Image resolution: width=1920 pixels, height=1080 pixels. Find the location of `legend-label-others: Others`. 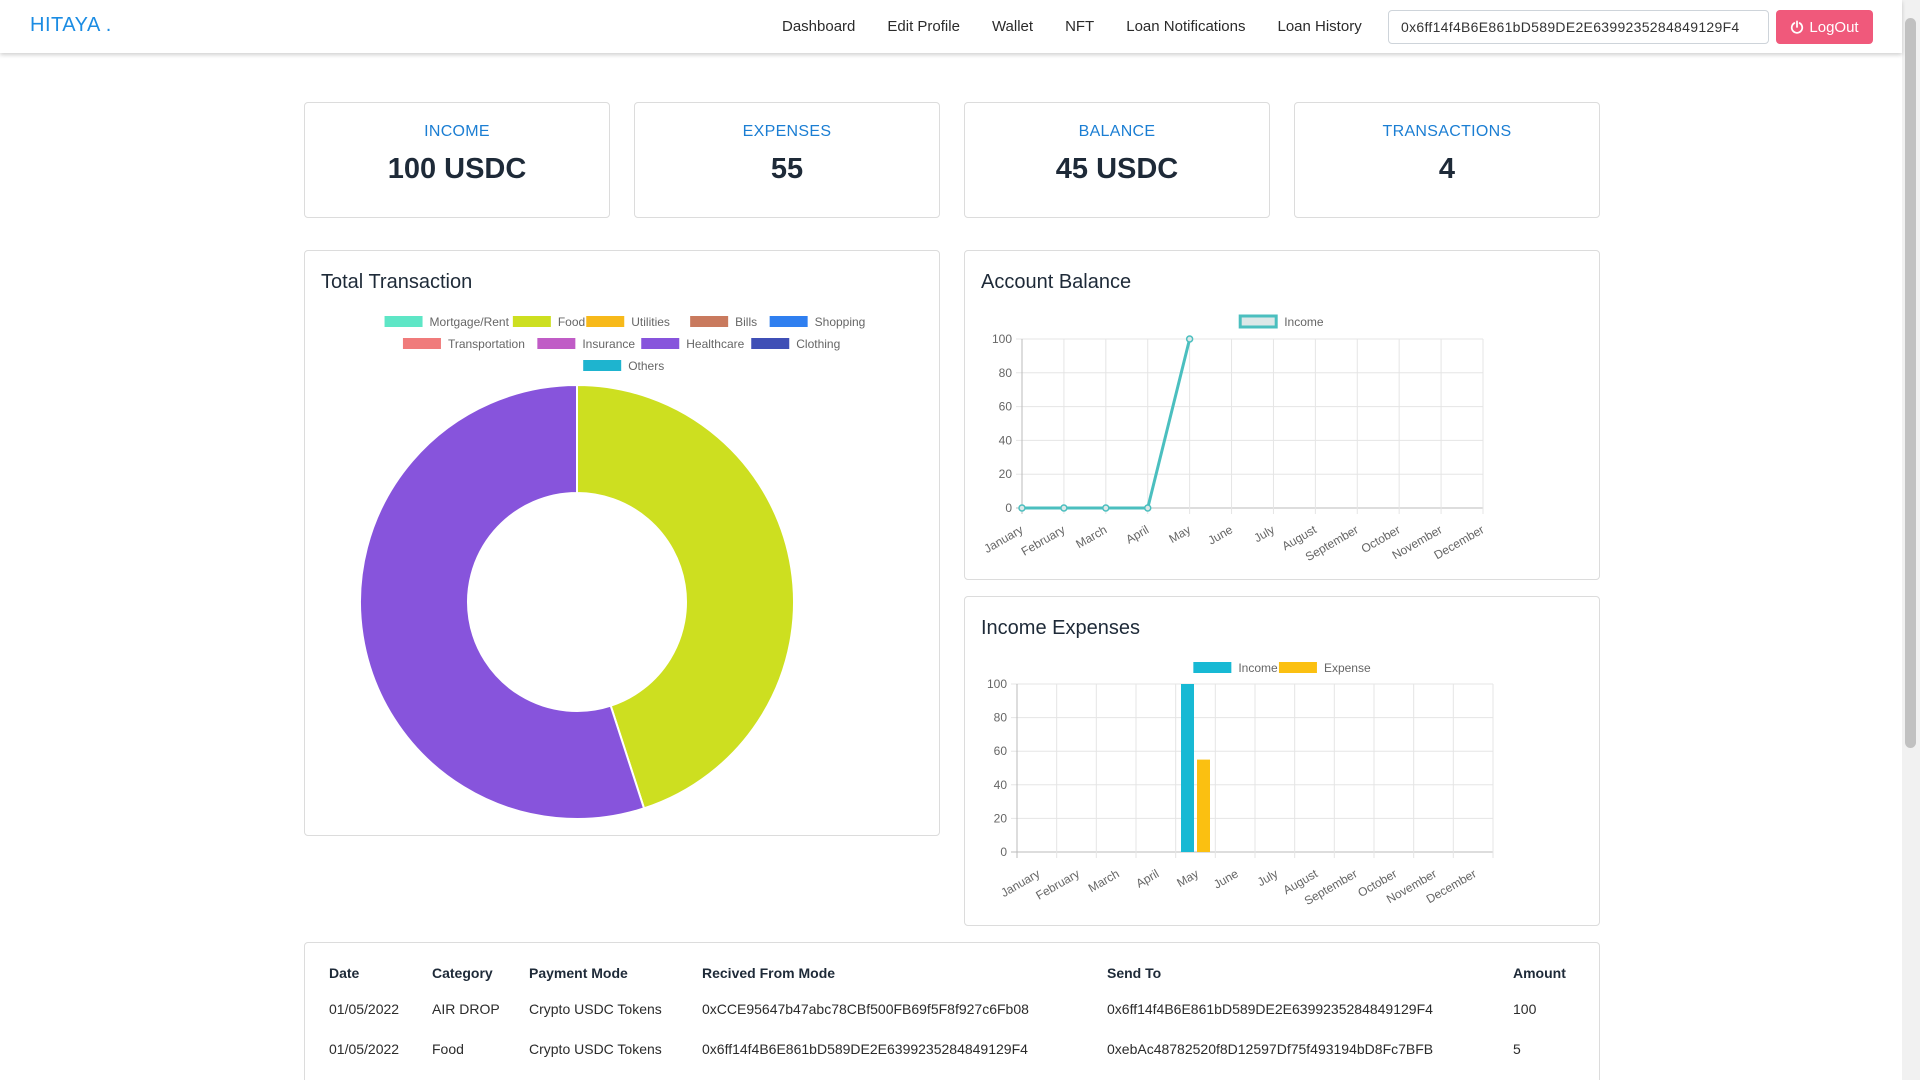

legend-label-others: Others is located at coordinates (646, 366).